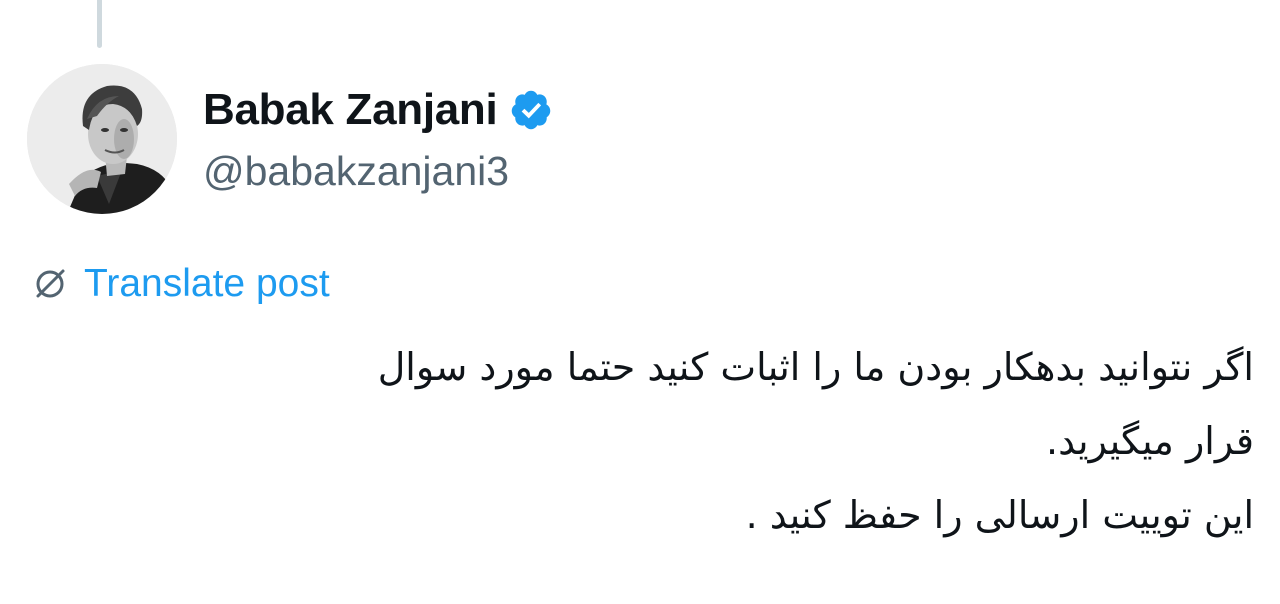 This screenshot has height=604, width=1280. Describe the element at coordinates (207, 284) in the screenshot. I see `translate-post-link: Translate post` at that location.